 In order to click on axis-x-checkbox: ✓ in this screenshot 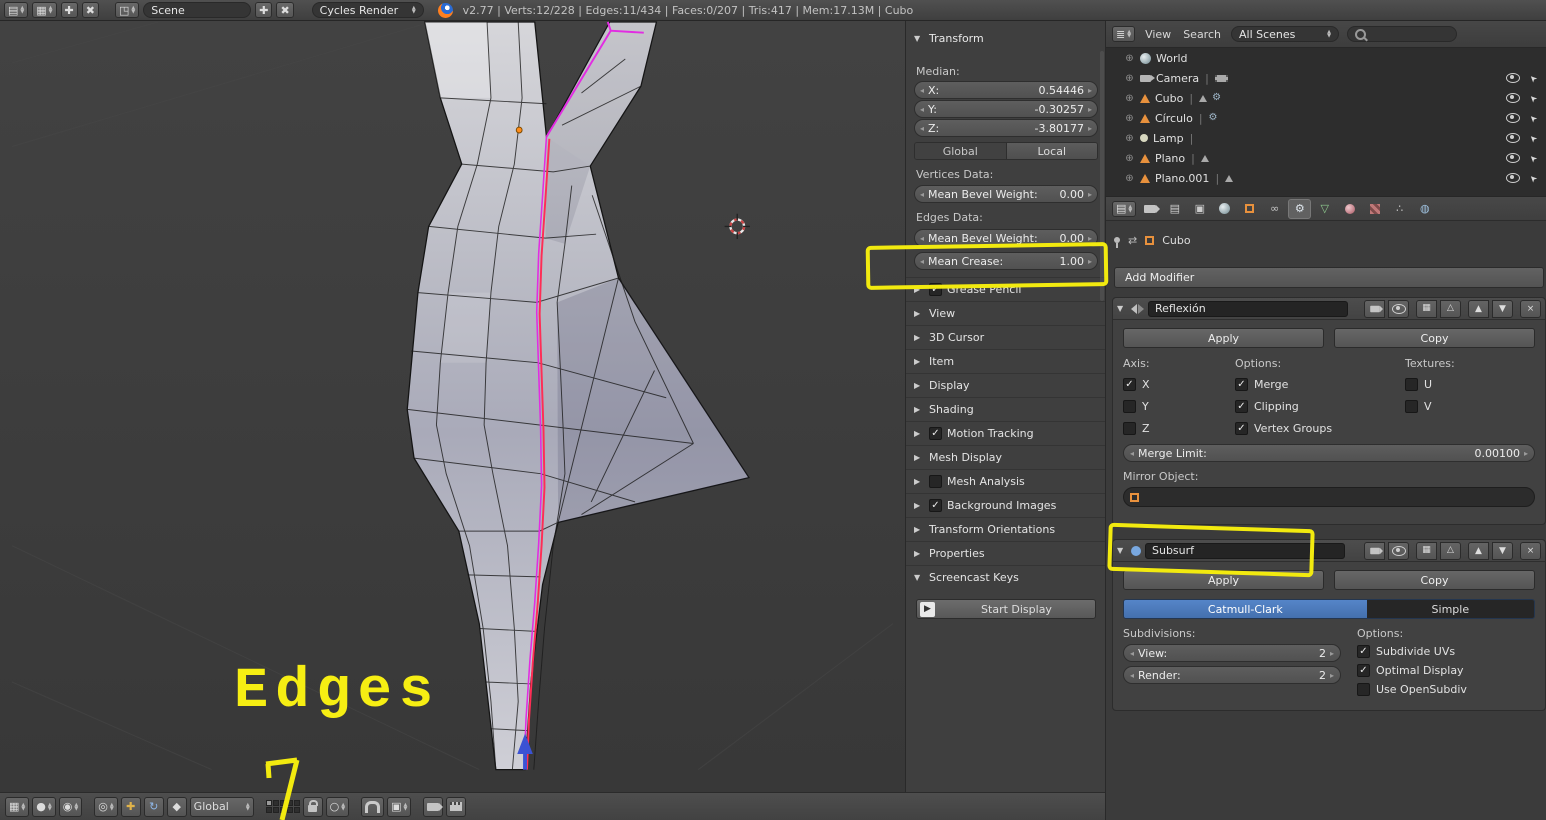, I will do `click(1129, 384)`.